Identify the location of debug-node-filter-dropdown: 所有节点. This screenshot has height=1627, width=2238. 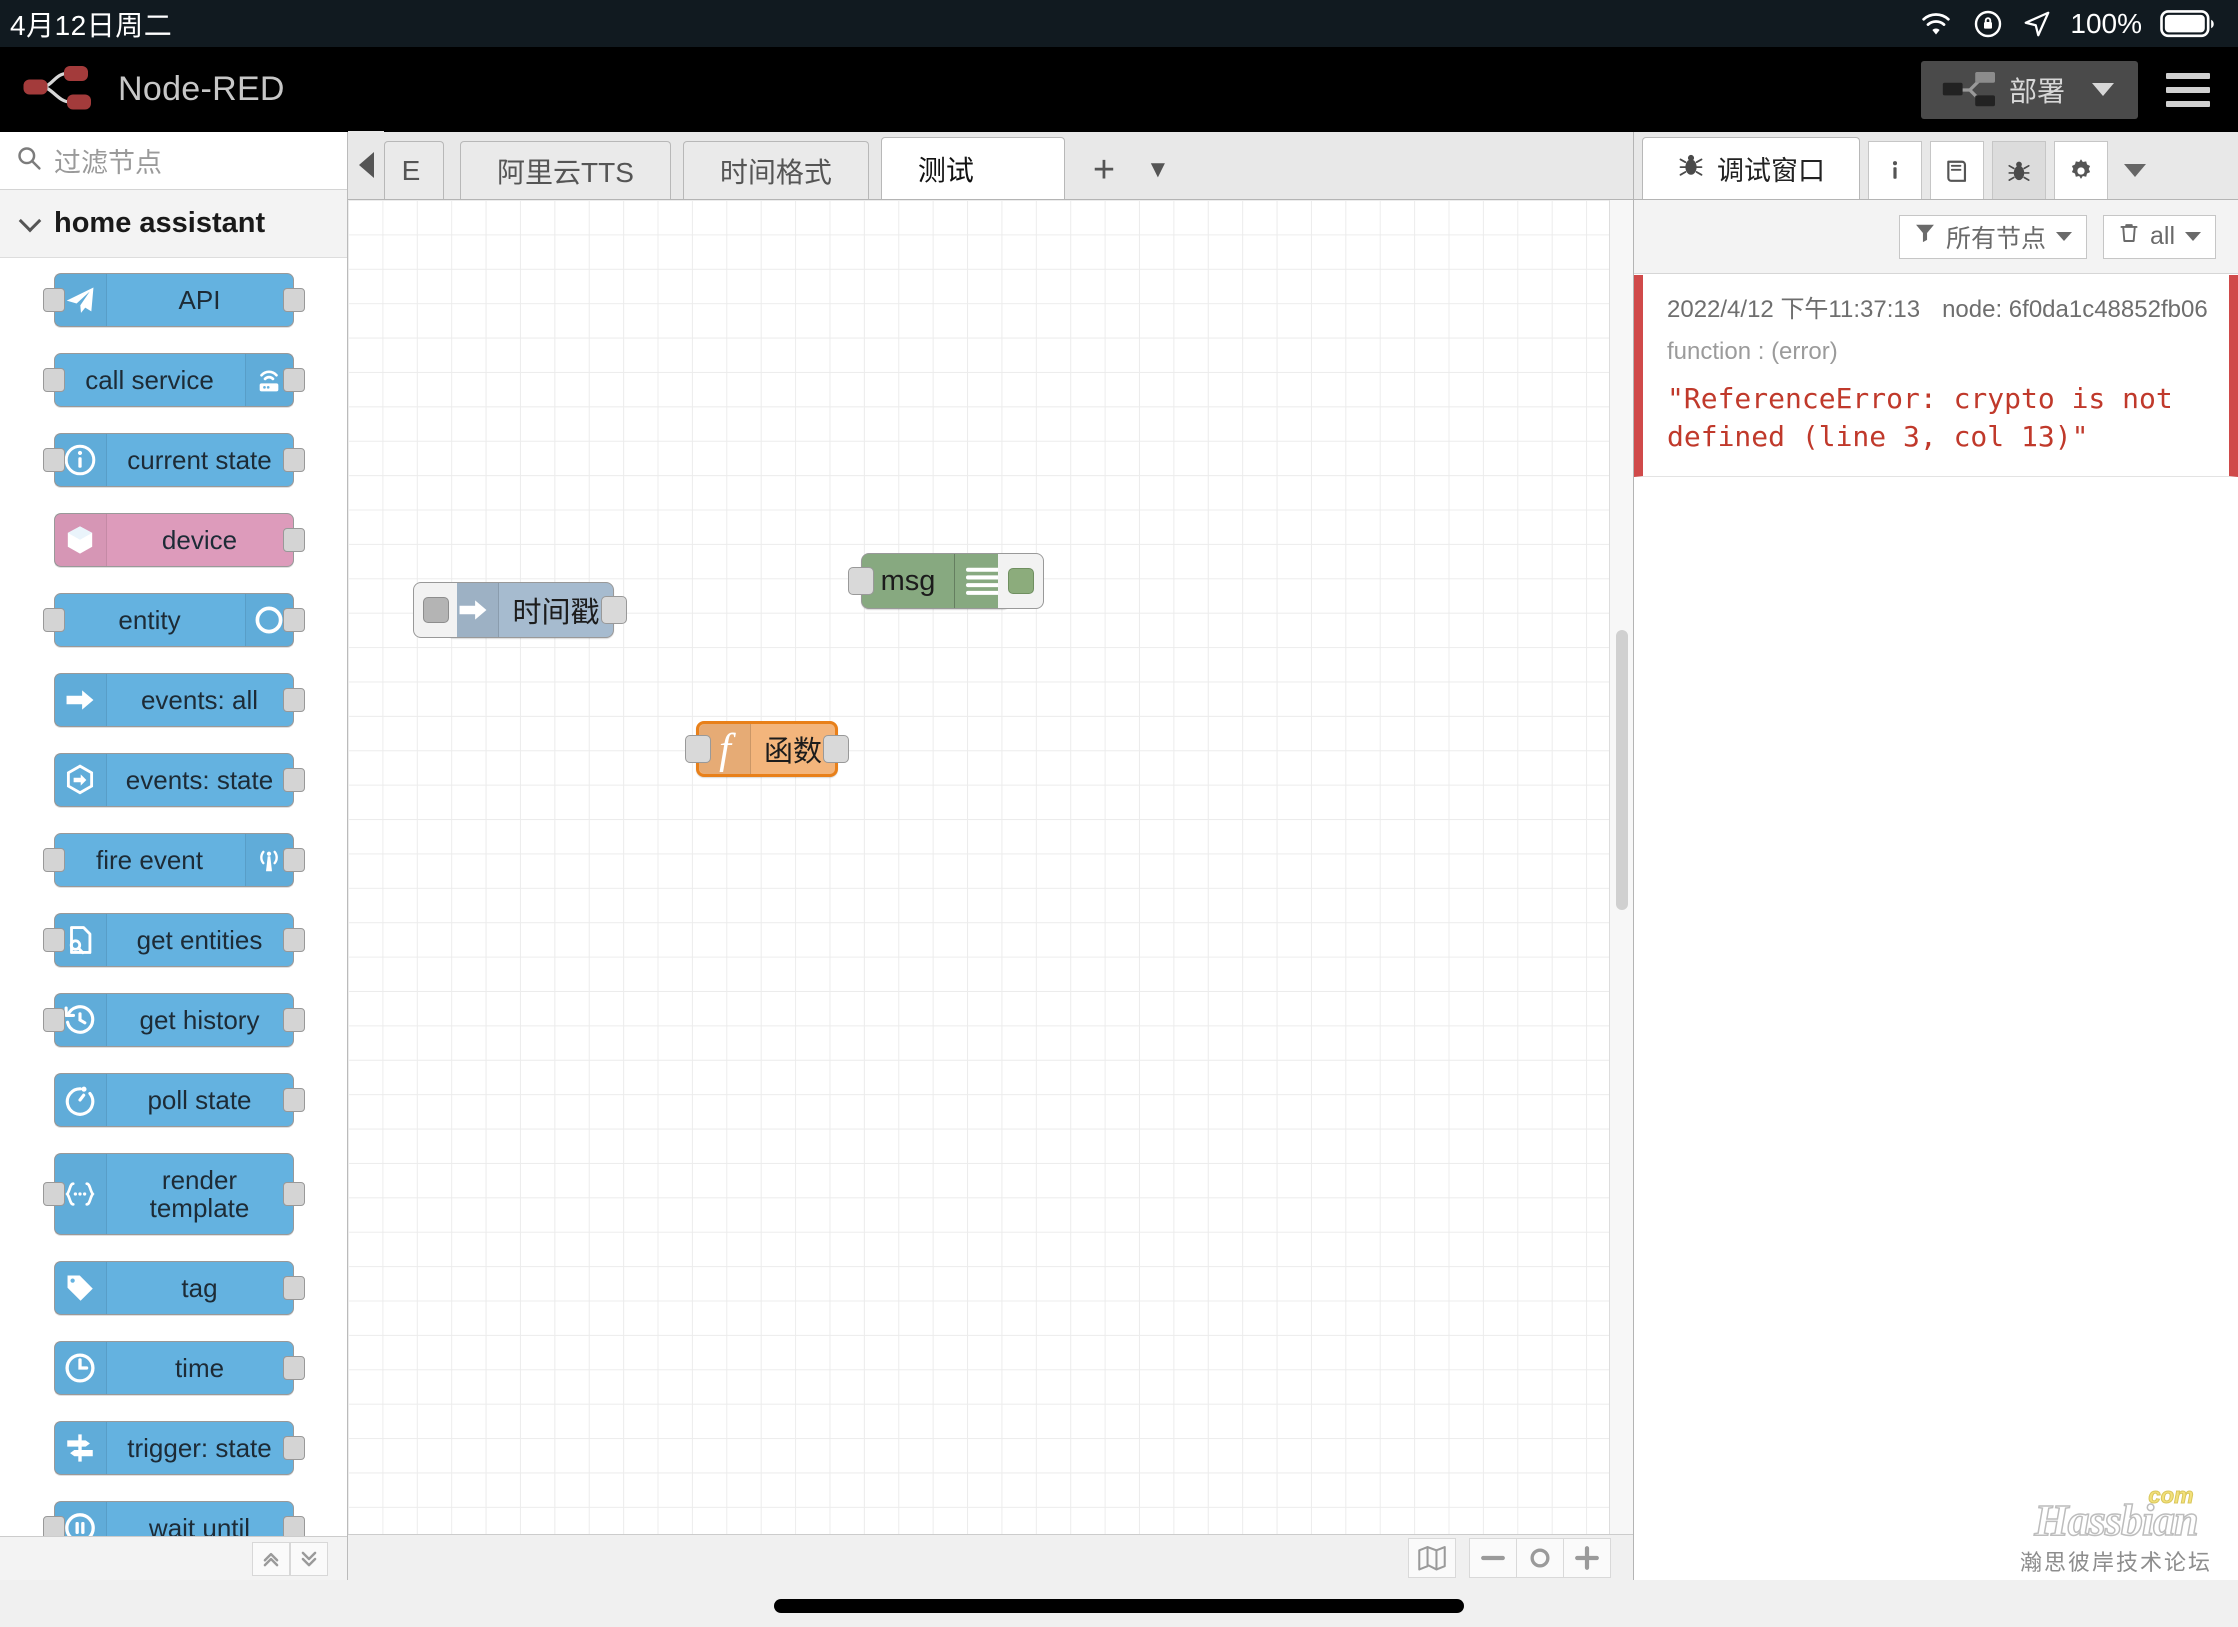
(1992, 236).